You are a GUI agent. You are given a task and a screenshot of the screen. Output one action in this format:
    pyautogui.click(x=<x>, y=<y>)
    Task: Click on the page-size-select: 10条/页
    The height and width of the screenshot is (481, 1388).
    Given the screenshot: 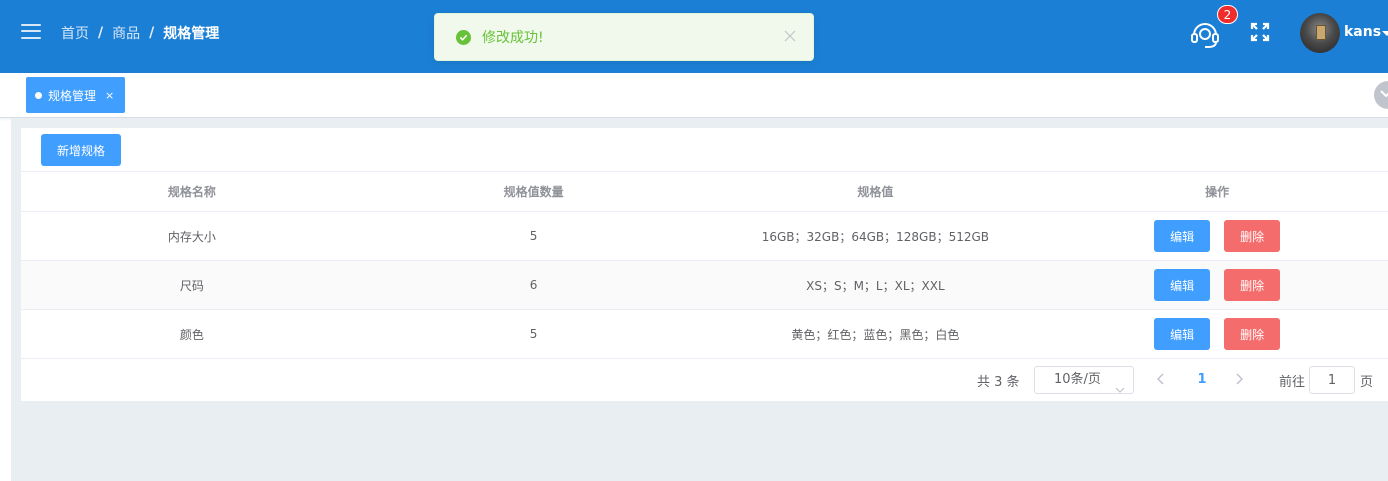 What is the action you would take?
    pyautogui.click(x=1084, y=380)
    